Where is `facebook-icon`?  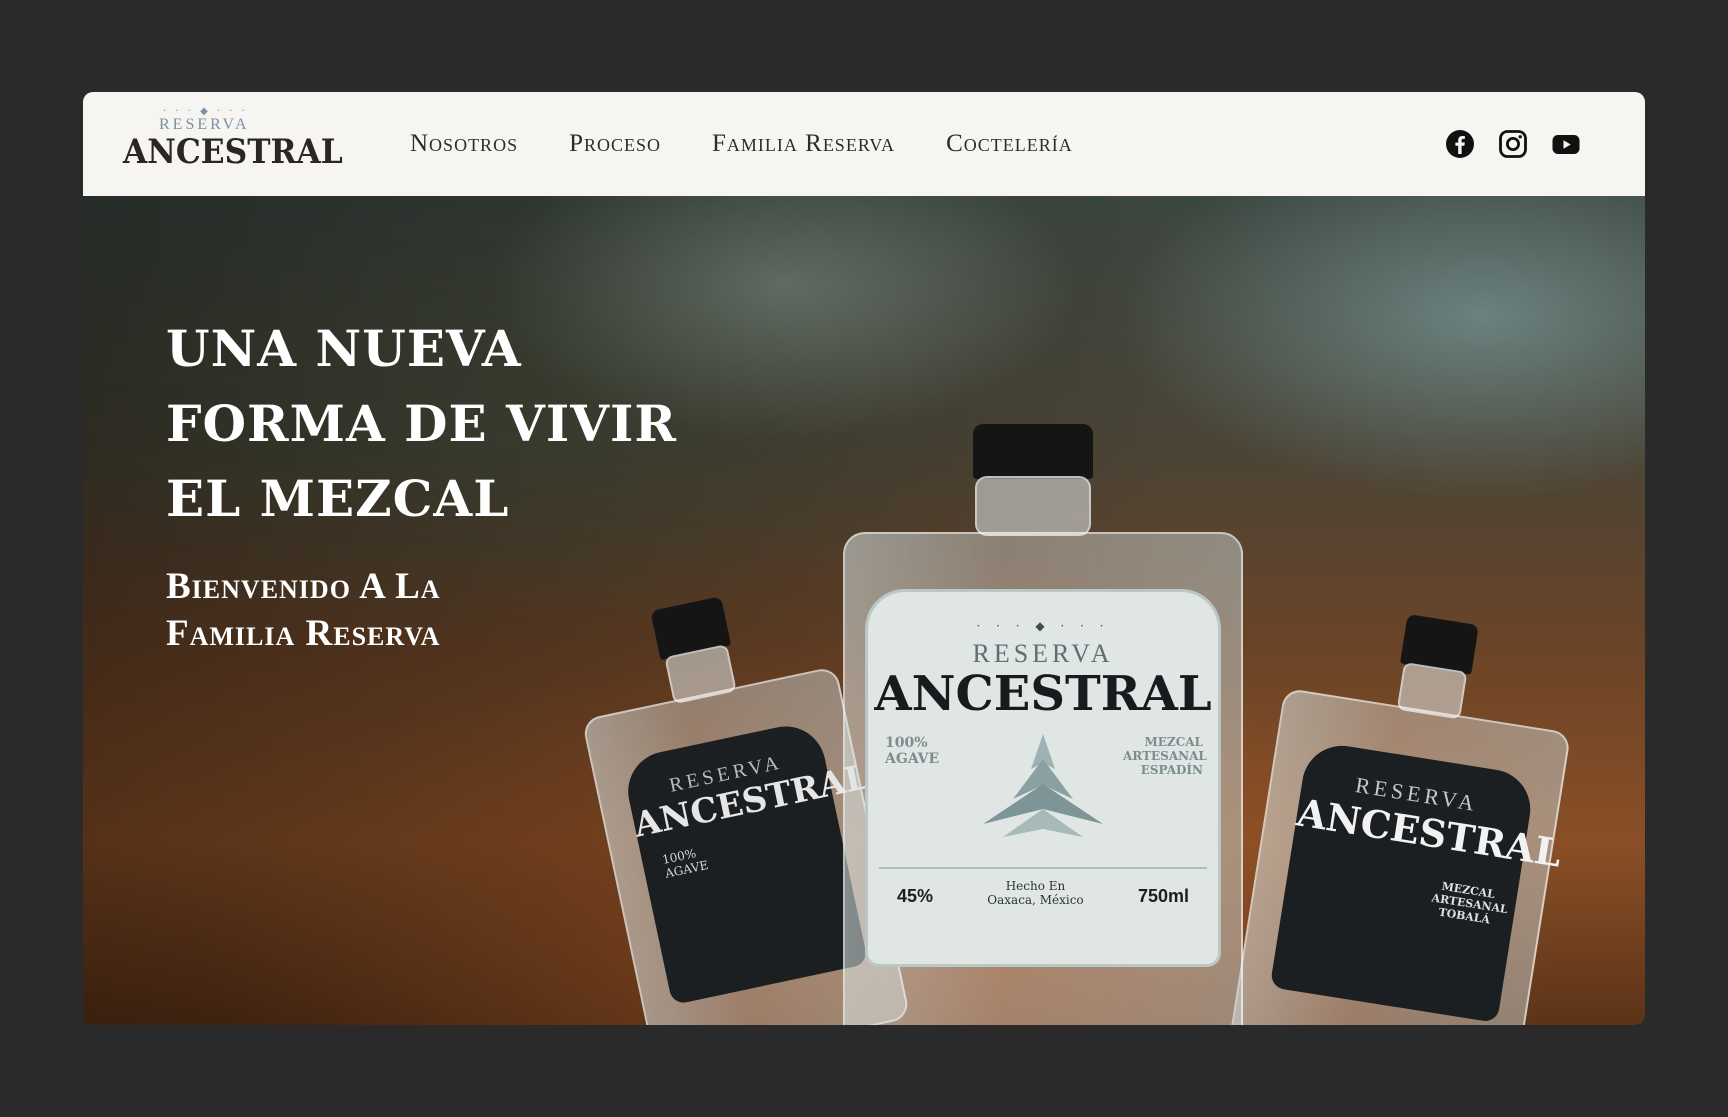 facebook-icon is located at coordinates (1460, 144).